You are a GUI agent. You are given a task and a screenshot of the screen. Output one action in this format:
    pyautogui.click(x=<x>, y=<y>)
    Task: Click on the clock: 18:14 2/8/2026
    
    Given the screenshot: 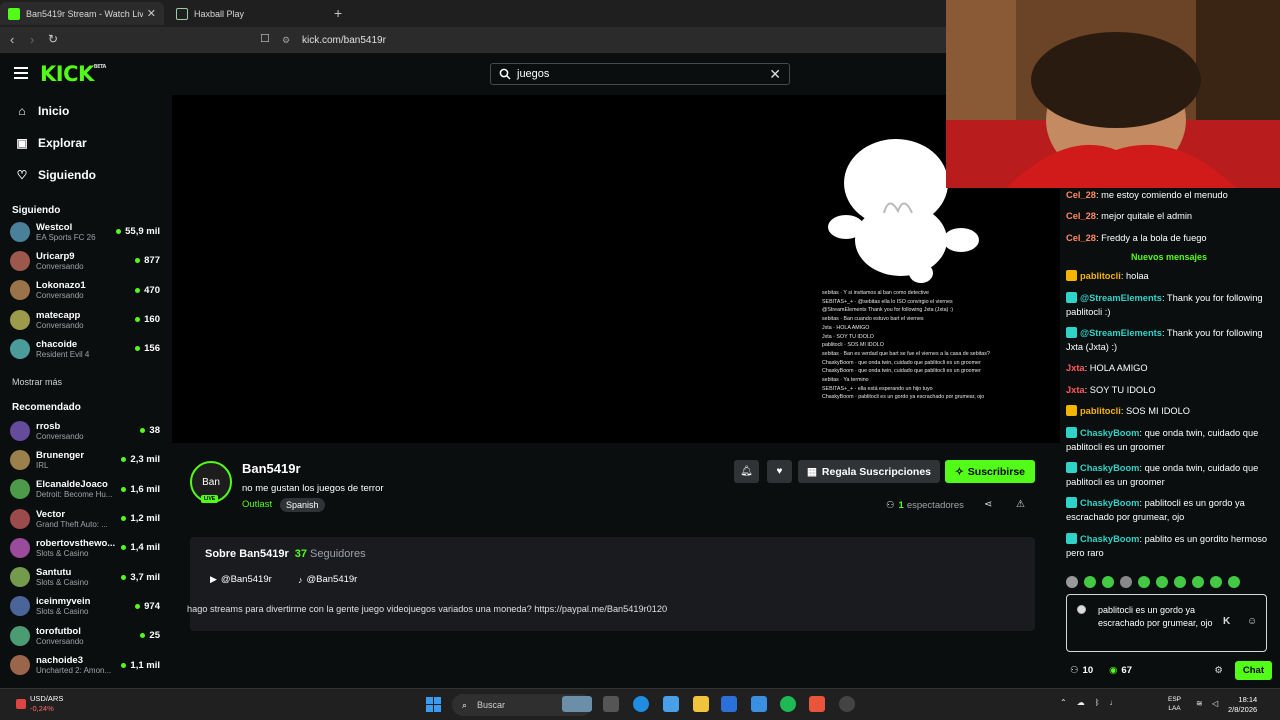 What is the action you would take?
    pyautogui.click(x=1242, y=705)
    